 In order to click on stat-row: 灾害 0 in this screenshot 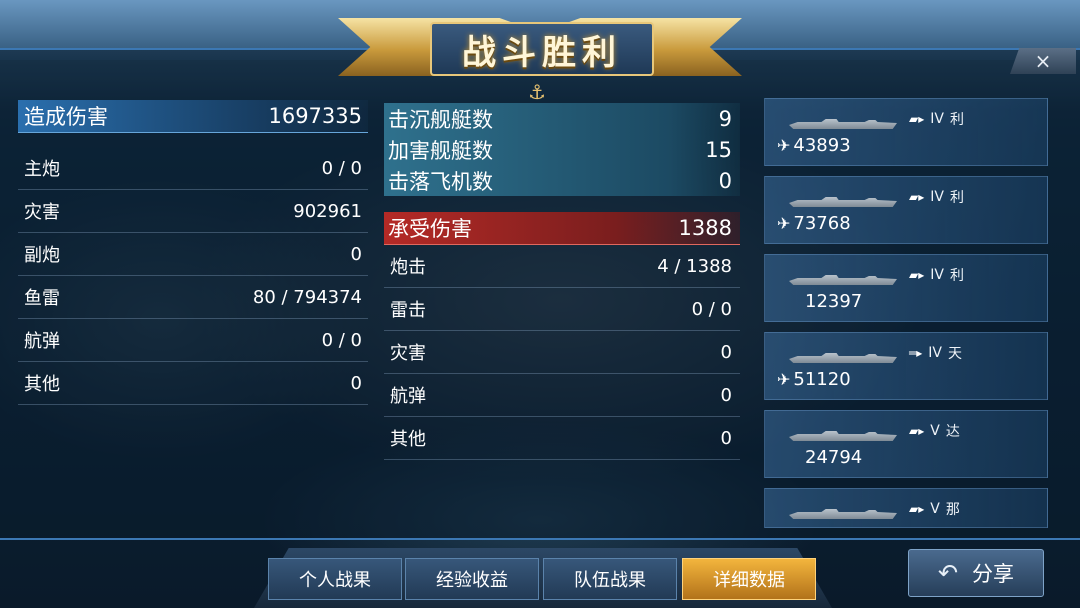, I will do `click(562, 352)`.